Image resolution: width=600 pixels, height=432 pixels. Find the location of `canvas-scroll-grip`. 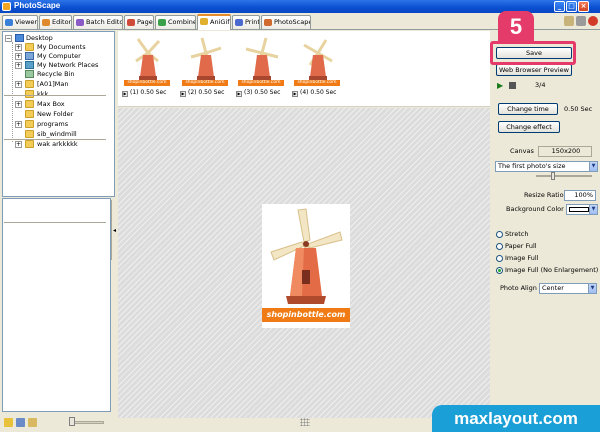

canvas-scroll-grip is located at coordinates (305, 422).